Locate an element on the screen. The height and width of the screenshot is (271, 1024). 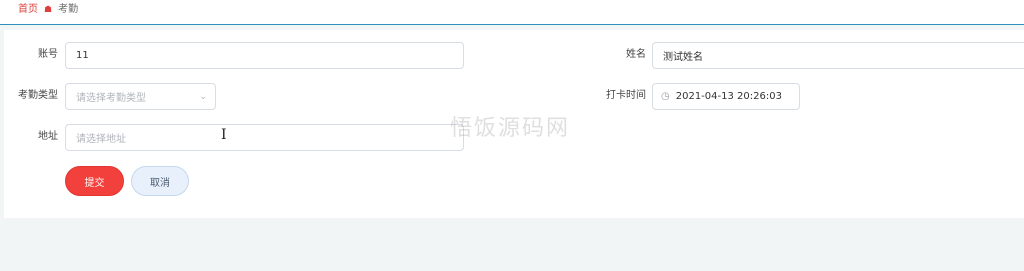
top-bar: 首页 ☗ 考勤 is located at coordinates (512, 12).